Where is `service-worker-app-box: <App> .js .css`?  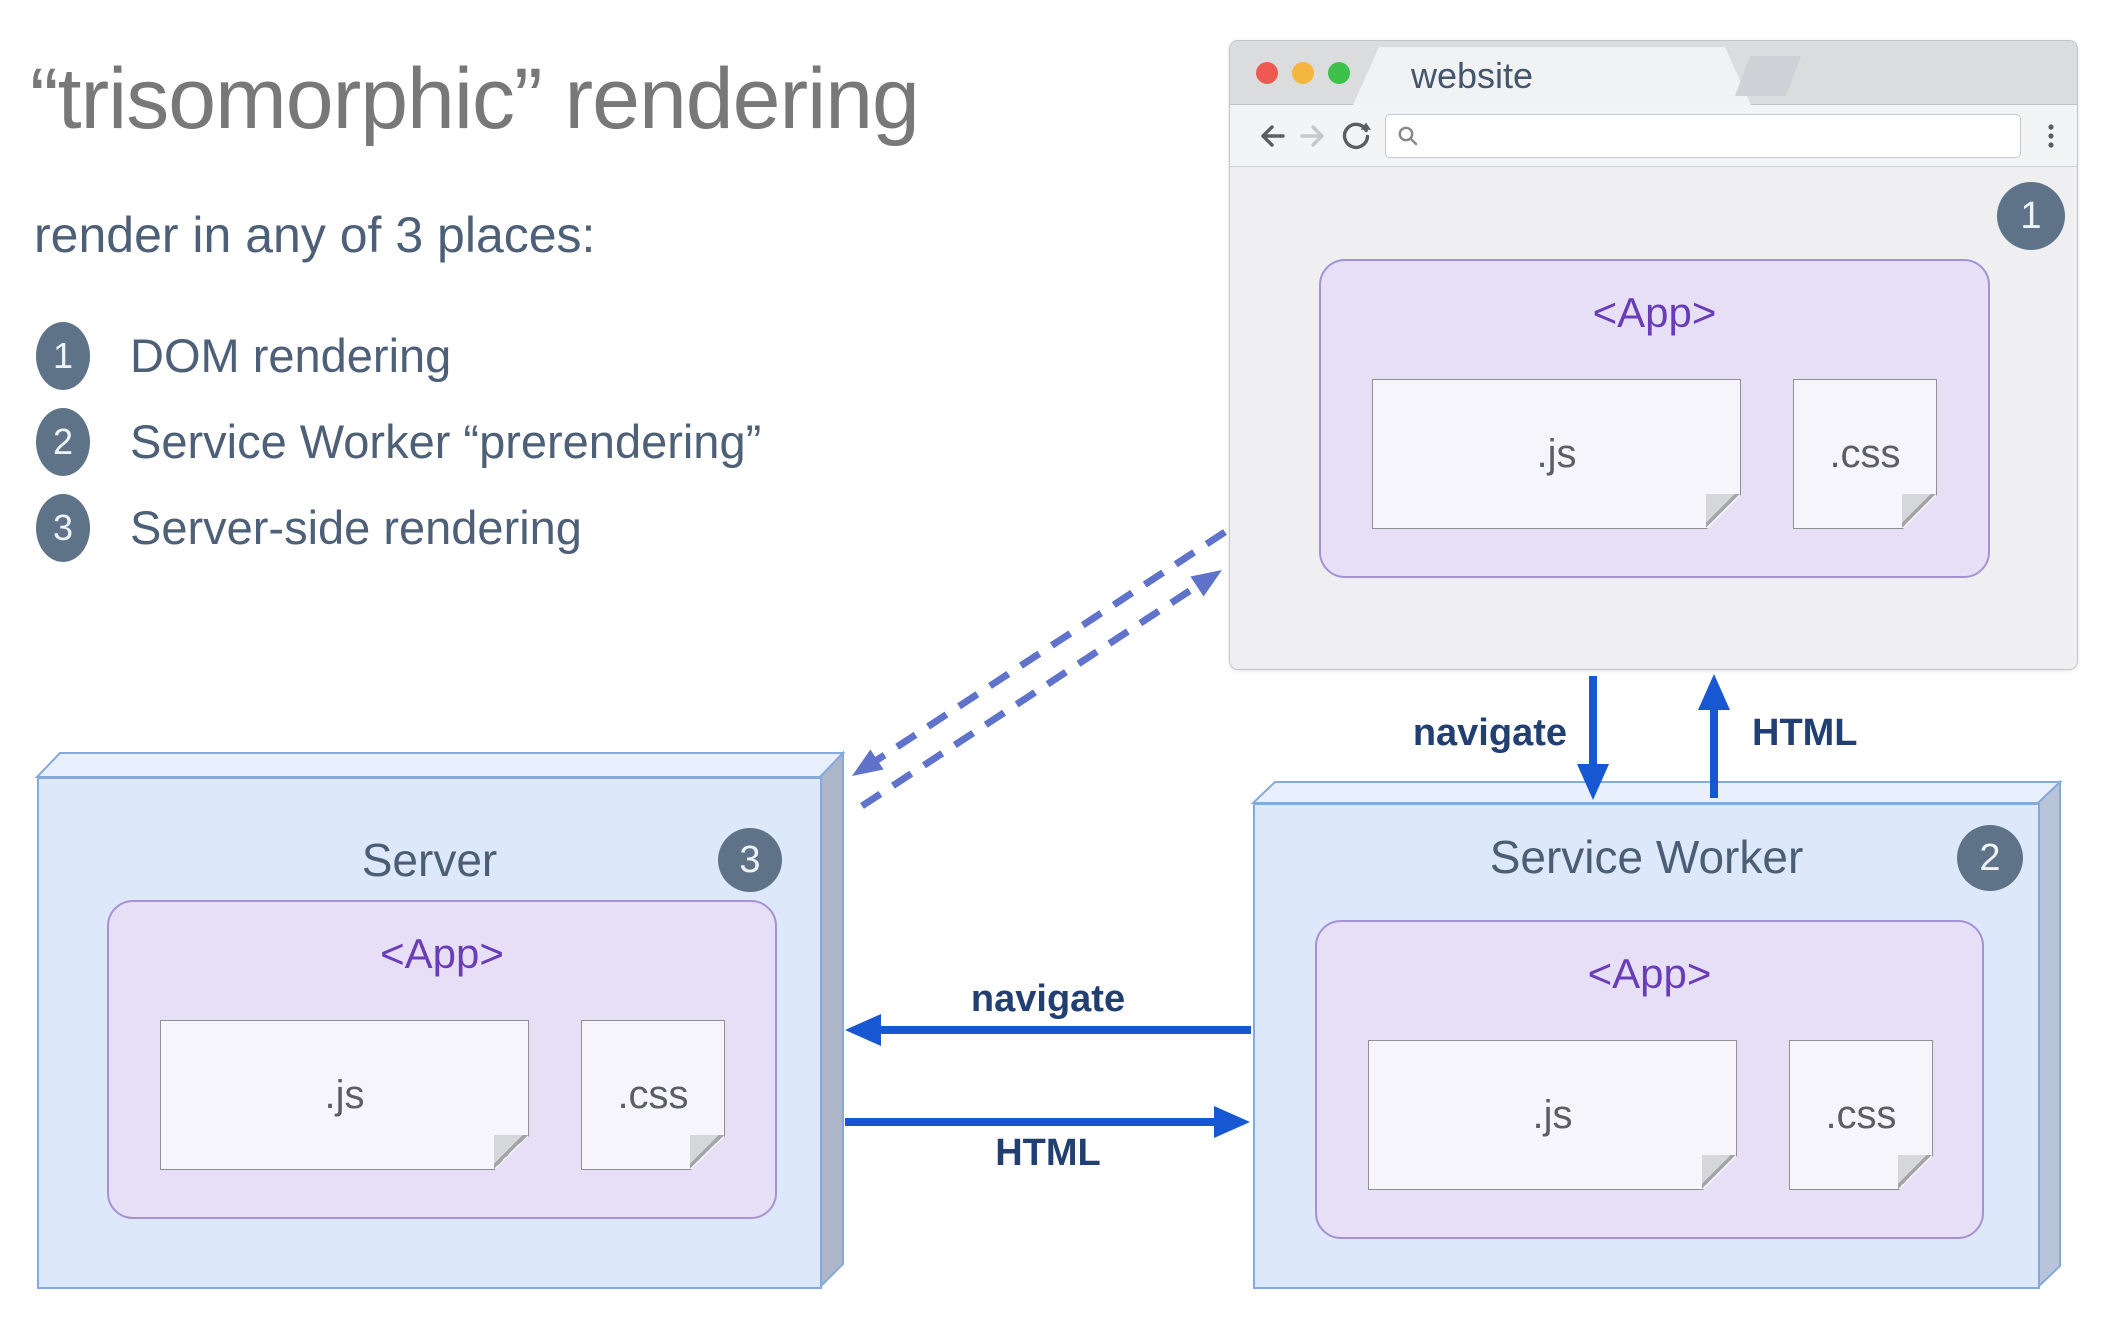
service-worker-app-box: <App> .js .css is located at coordinates (1649, 1079).